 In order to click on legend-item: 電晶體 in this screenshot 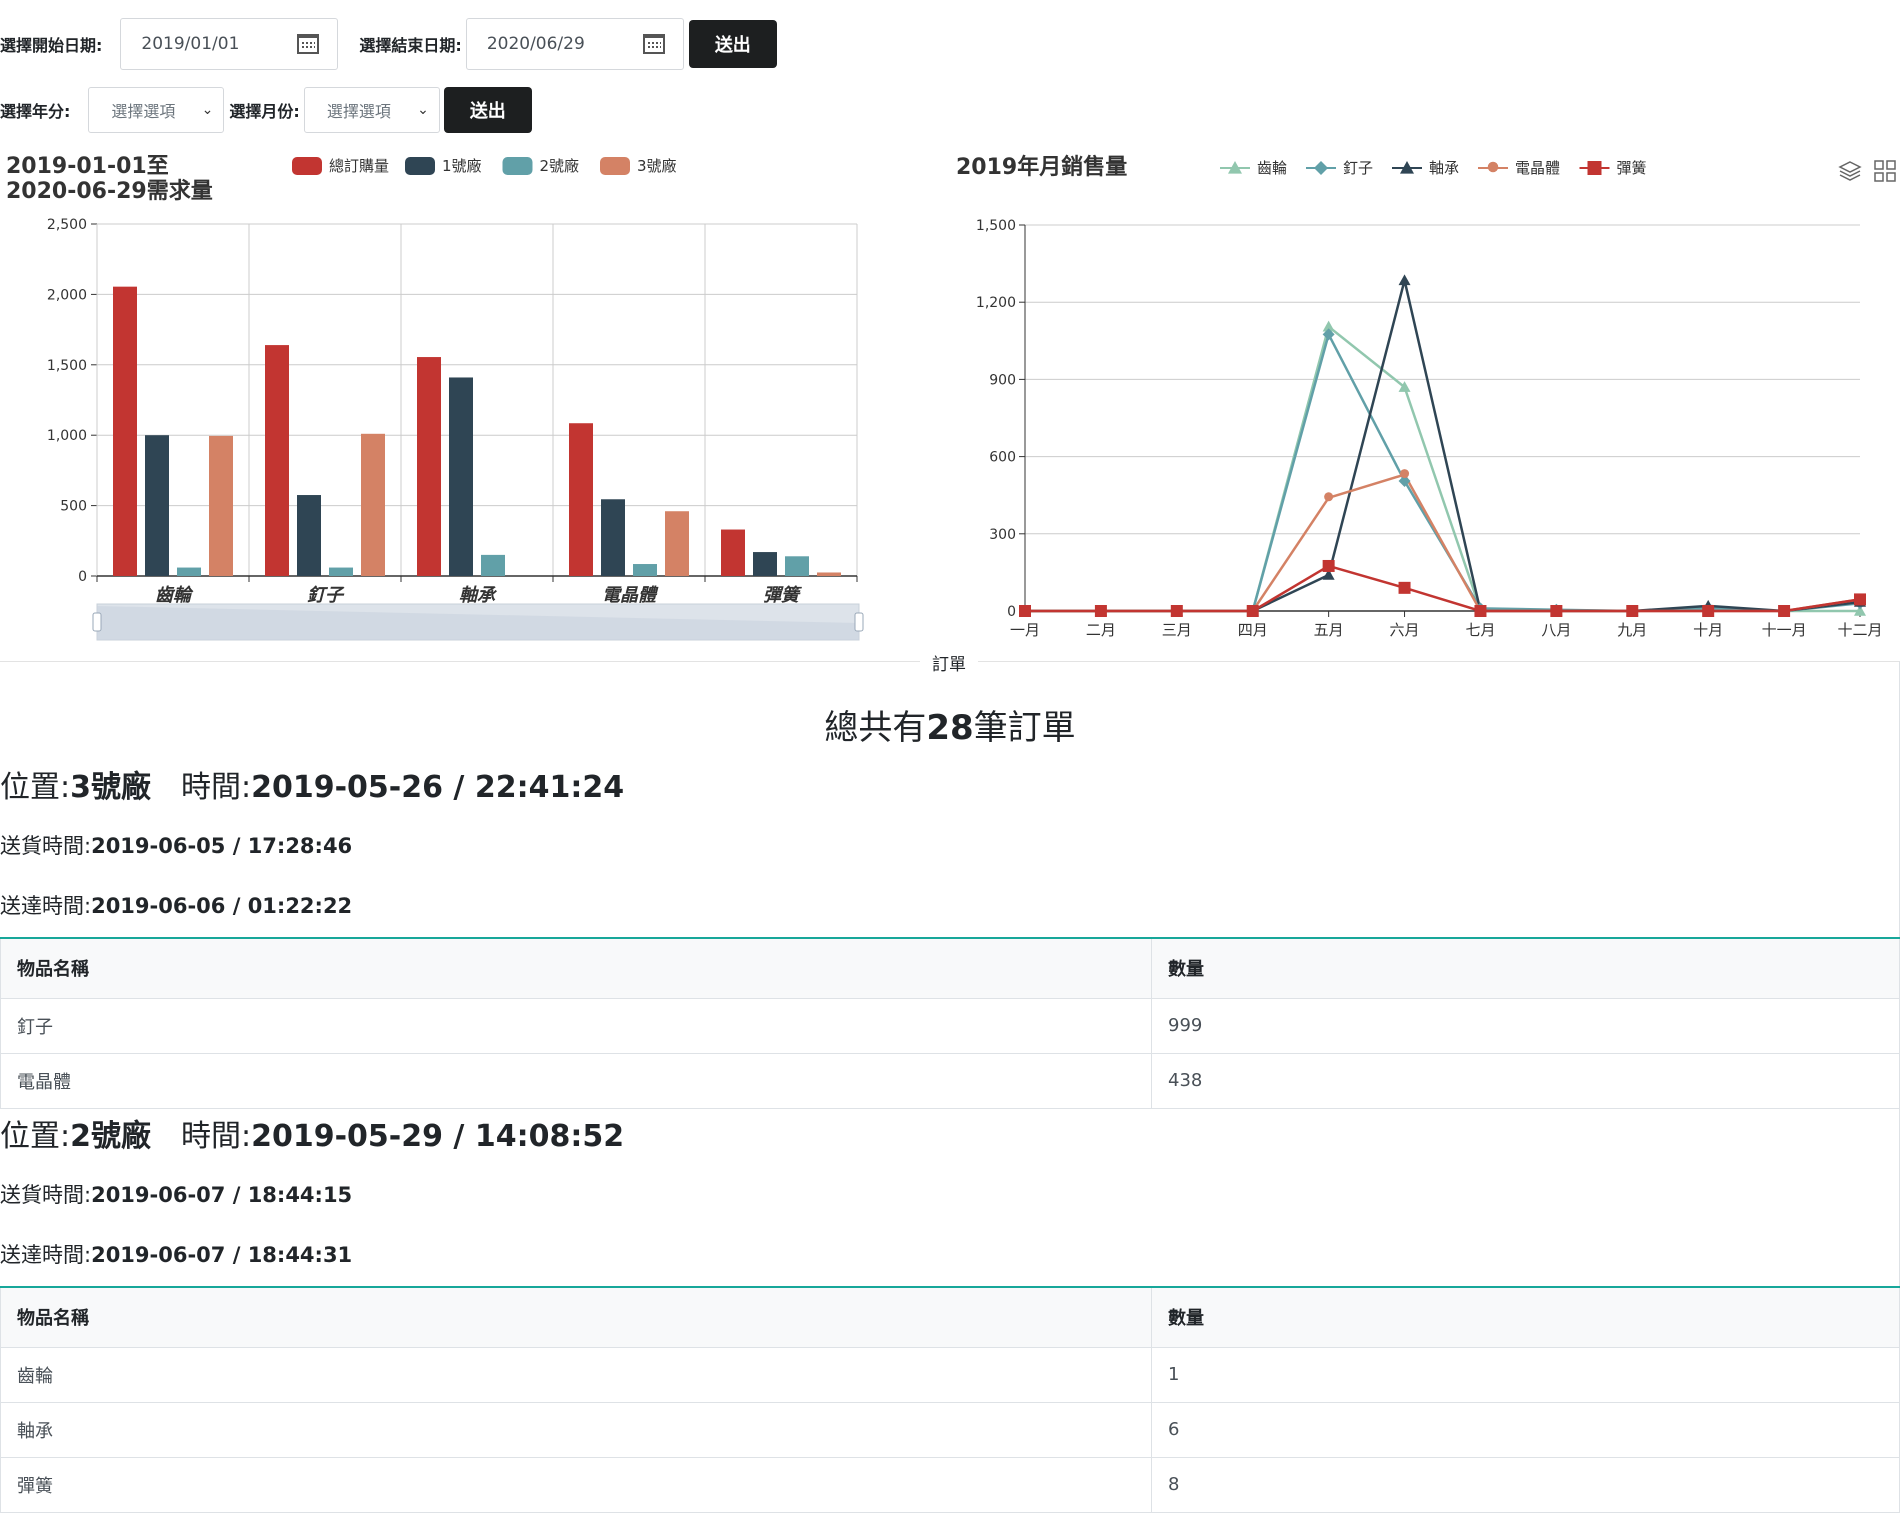, I will do `click(1519, 168)`.